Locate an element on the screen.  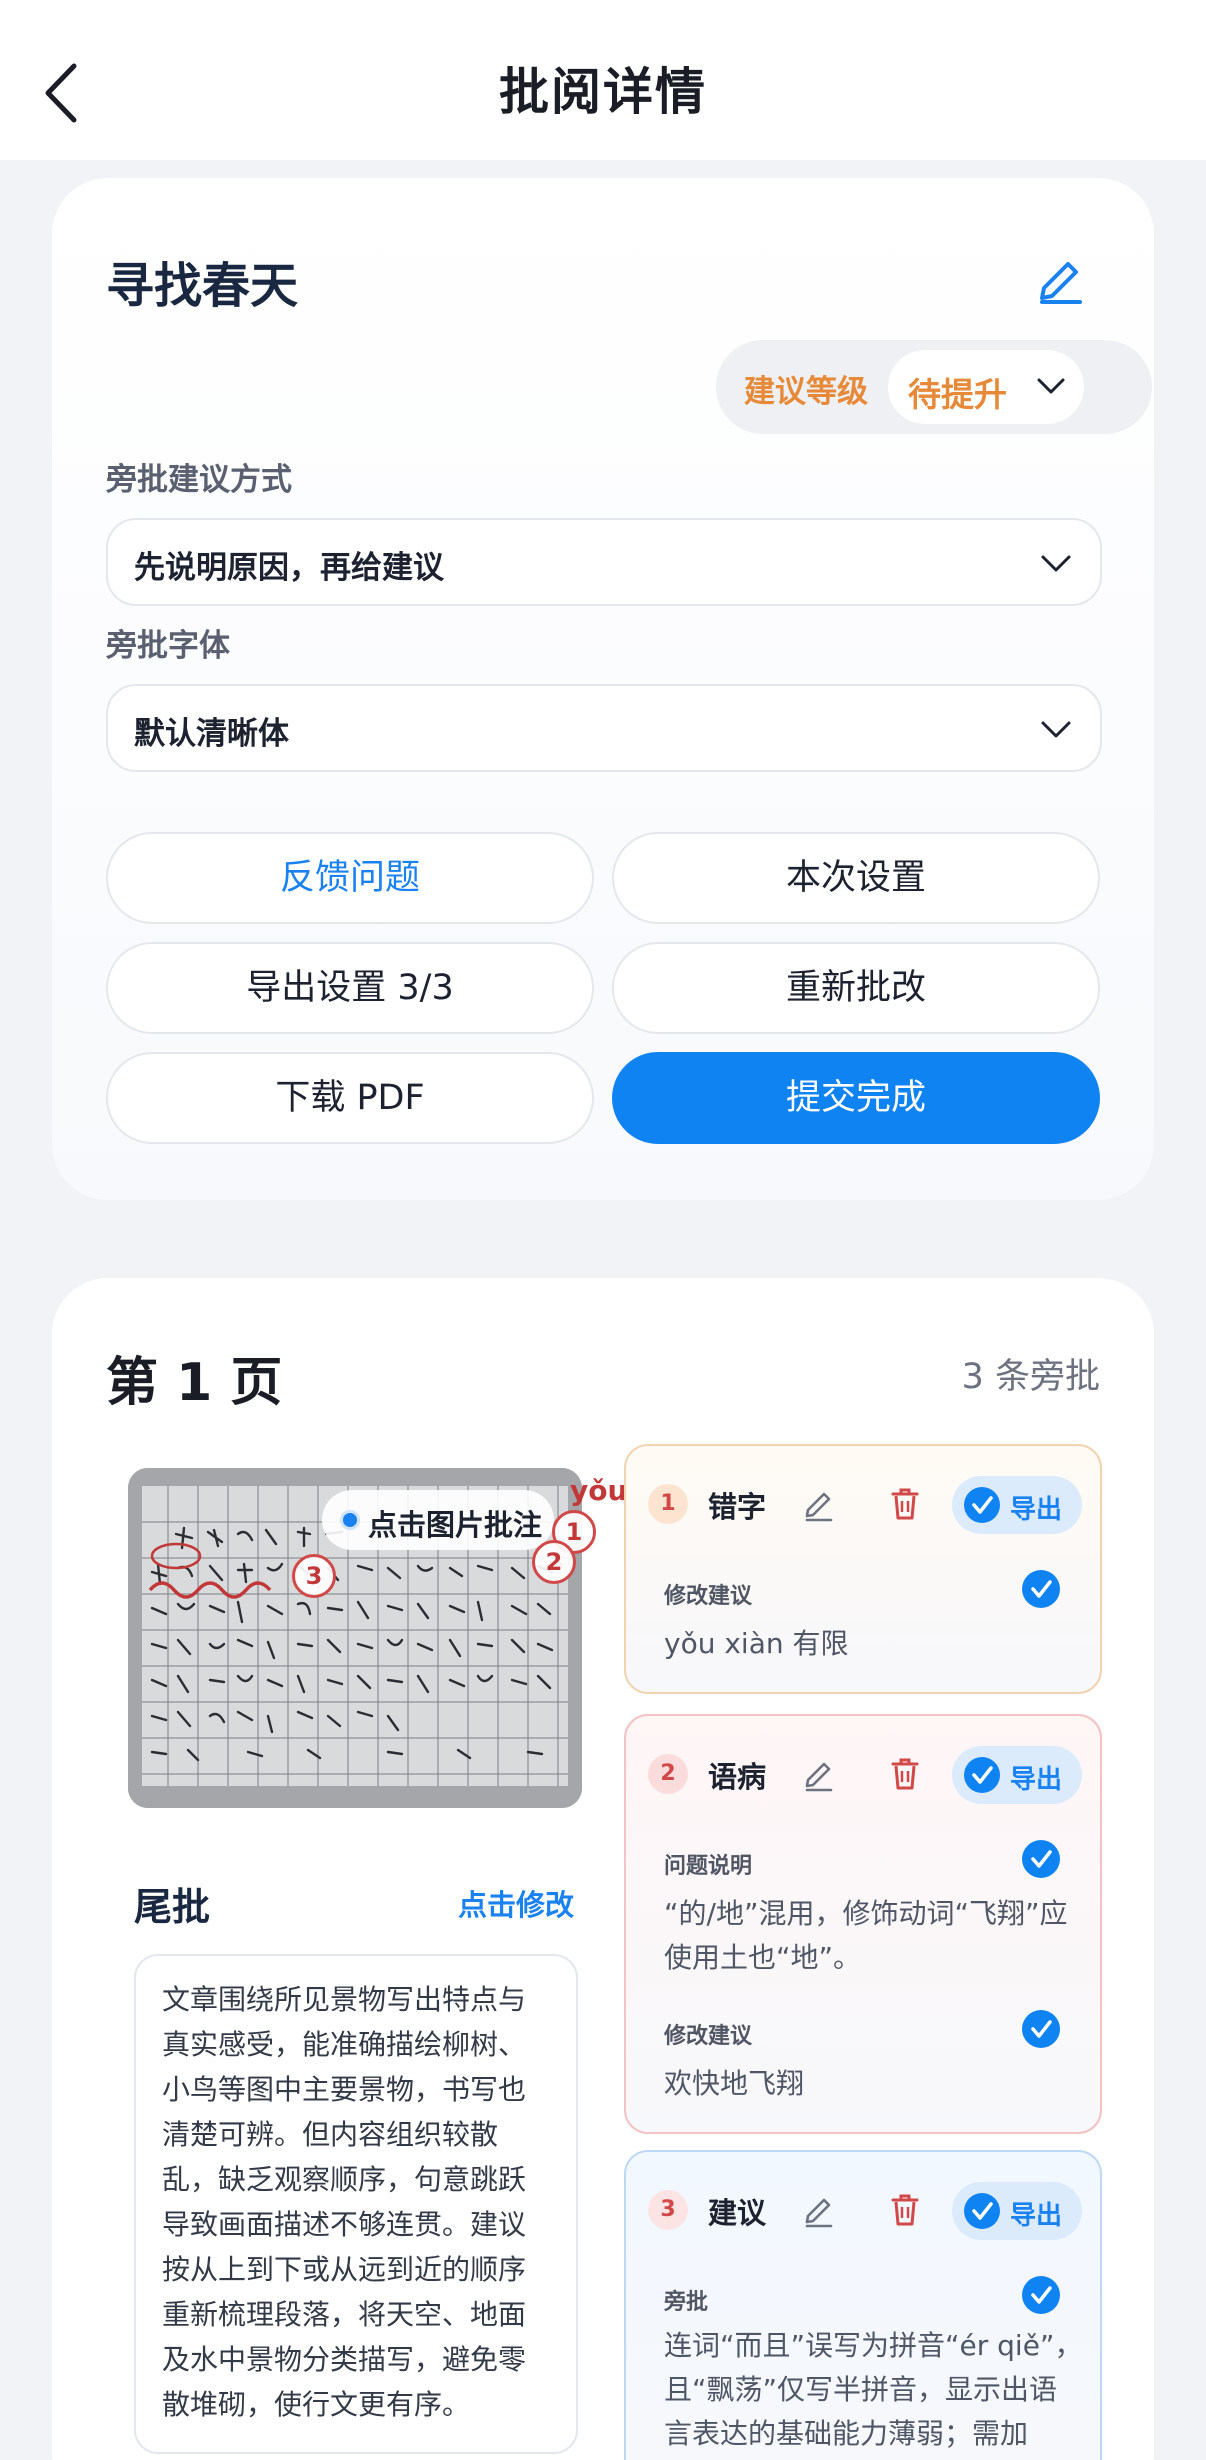
section-text: 言表达的基础能力薄弱；需加 is located at coordinates (846, 2433).